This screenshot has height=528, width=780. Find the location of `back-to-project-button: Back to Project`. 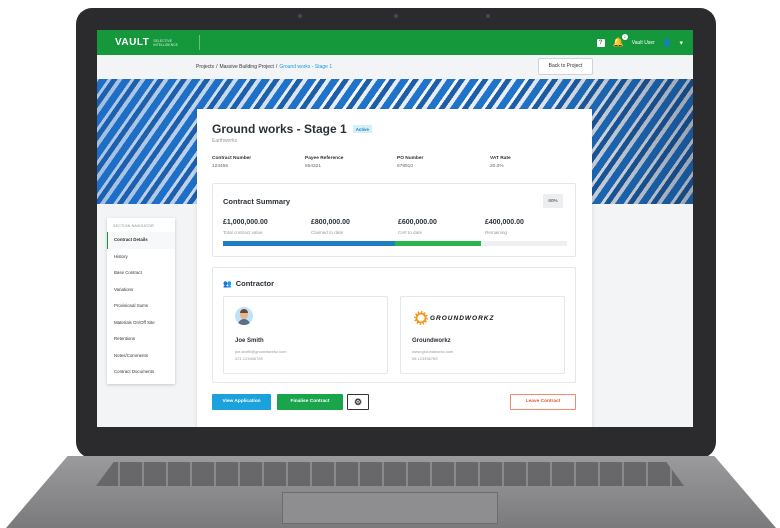

back-to-project-button: Back to Project is located at coordinates (565, 66).